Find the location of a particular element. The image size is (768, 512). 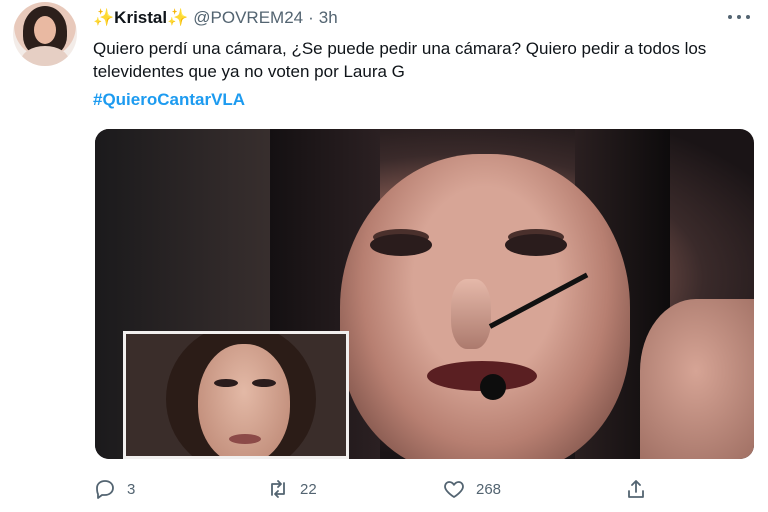

headset-mic-icon is located at coordinates (493, 387).